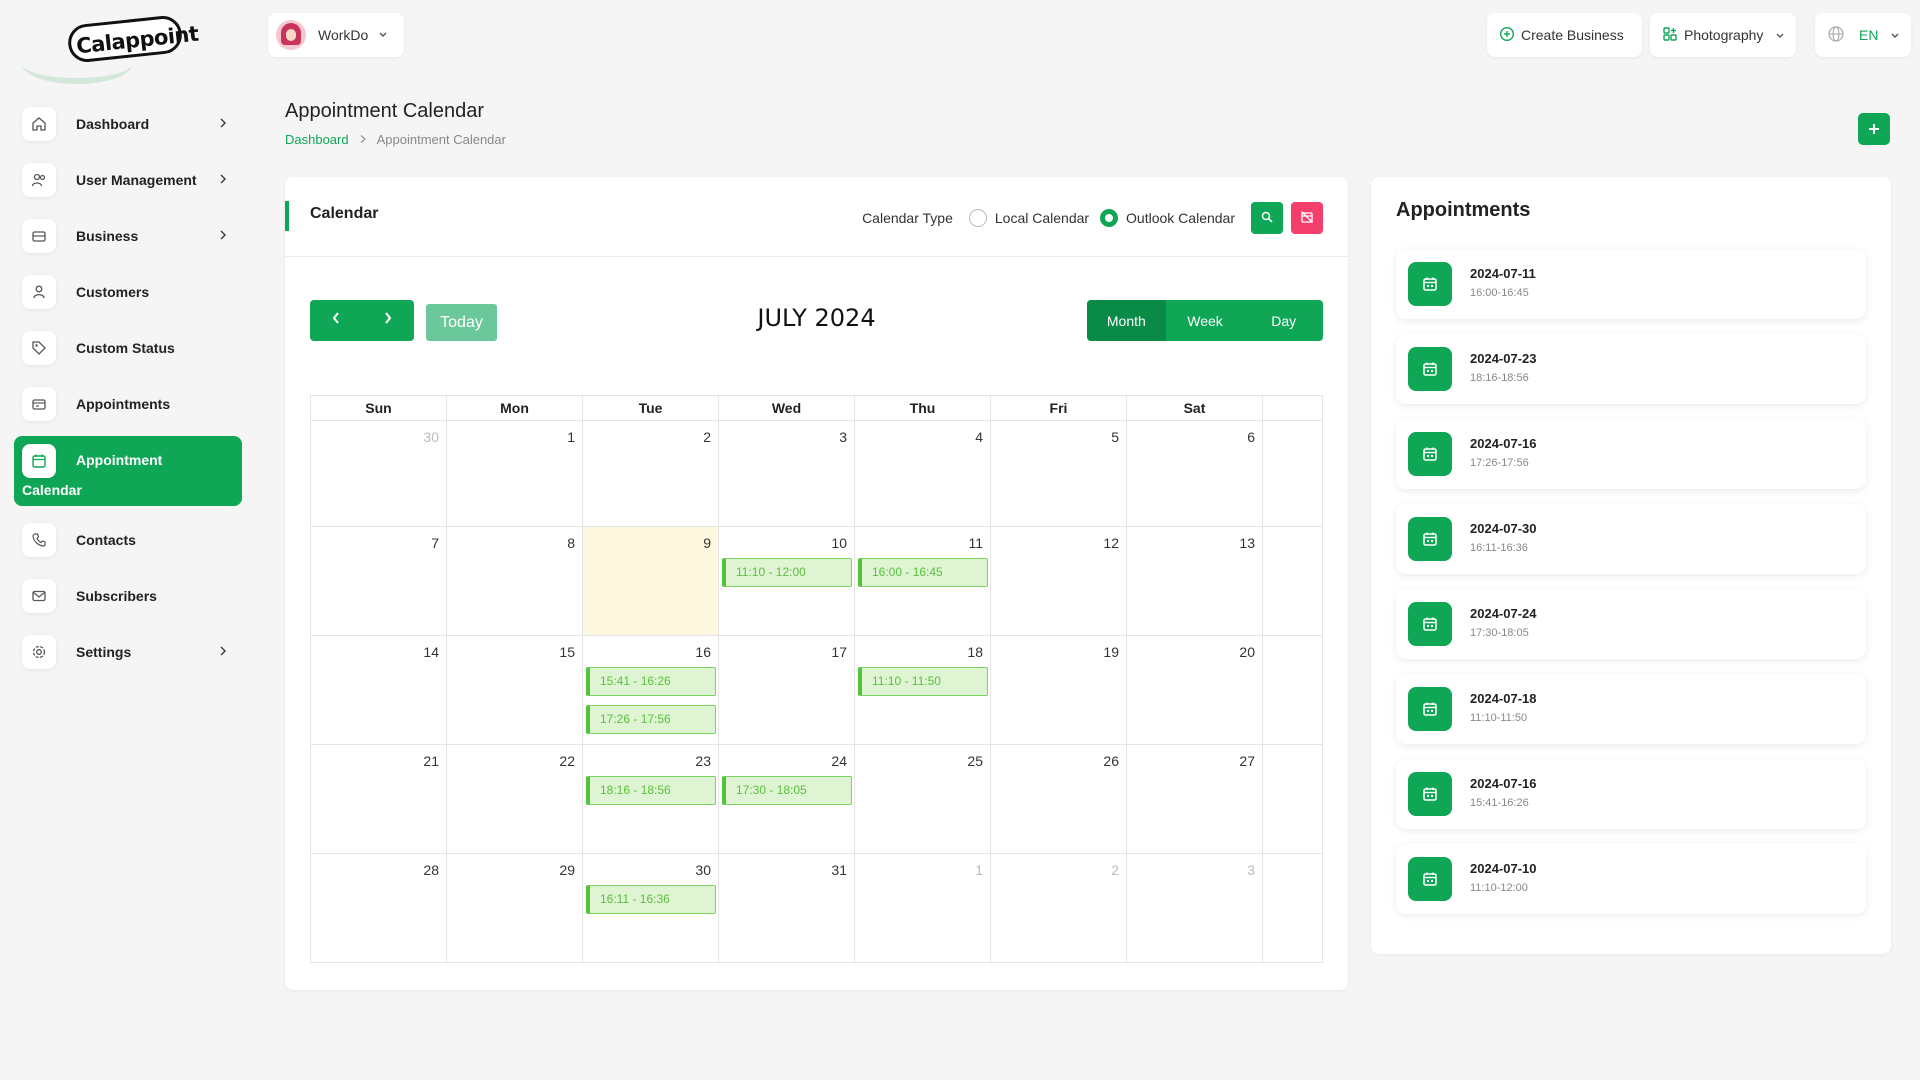 This screenshot has height=1080, width=1920. I want to click on day-number: 31, so click(839, 870).